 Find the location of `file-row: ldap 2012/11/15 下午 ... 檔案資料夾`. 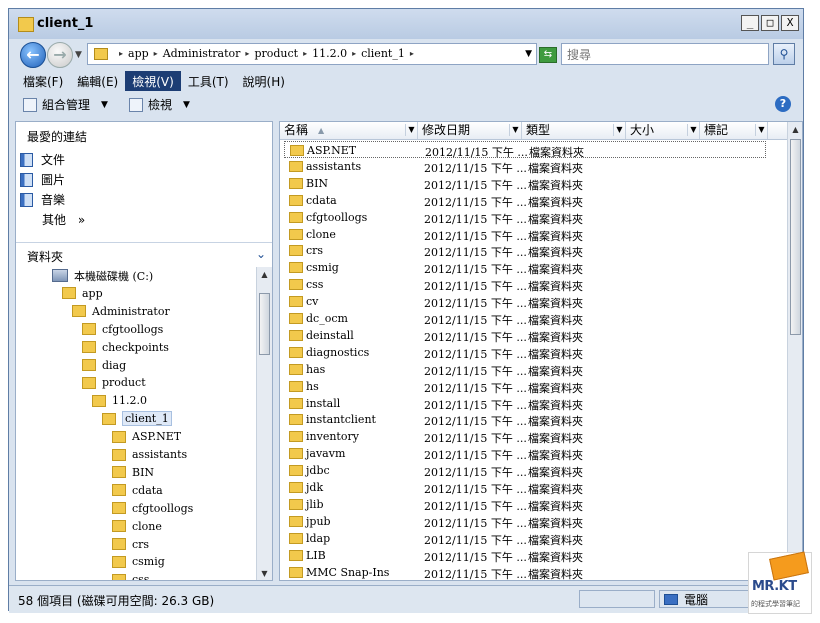

file-row: ldap 2012/11/15 下午 ... 檔案資料夾 is located at coordinates (525, 538).